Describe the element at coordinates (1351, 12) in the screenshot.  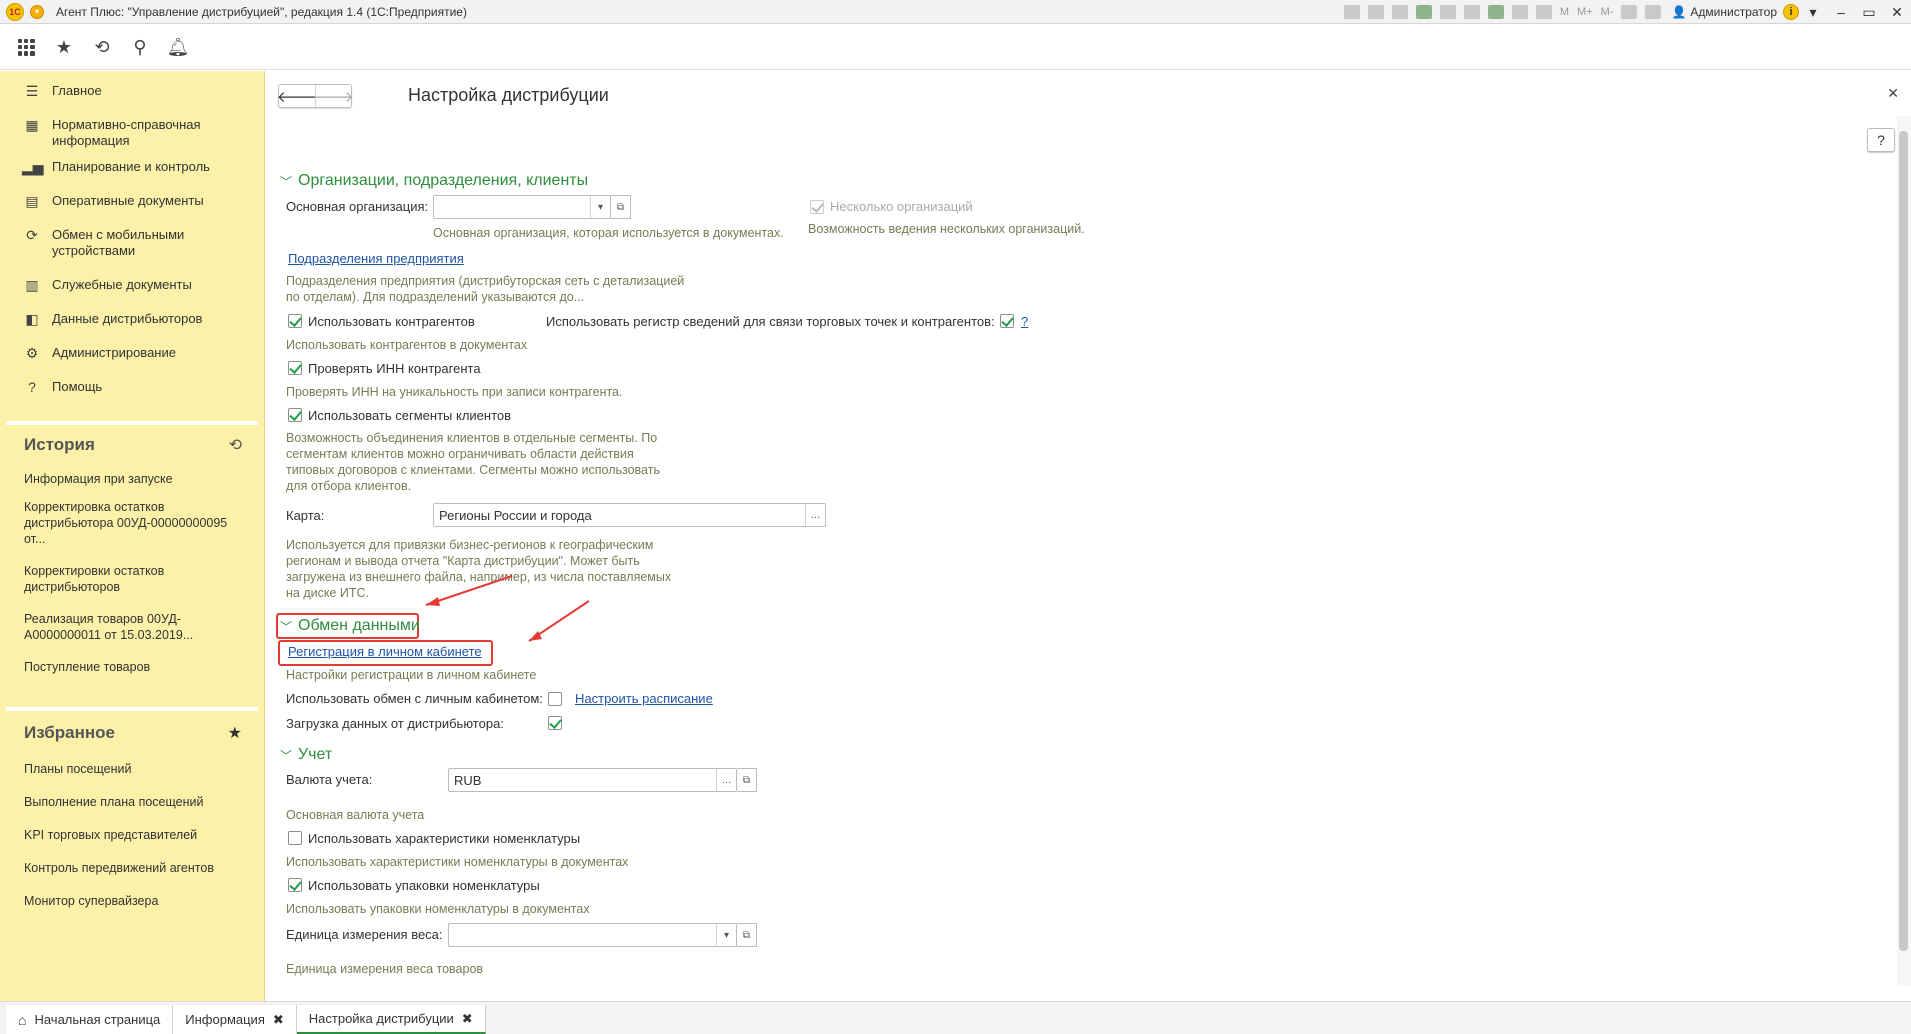
I see `save-icon` at that location.